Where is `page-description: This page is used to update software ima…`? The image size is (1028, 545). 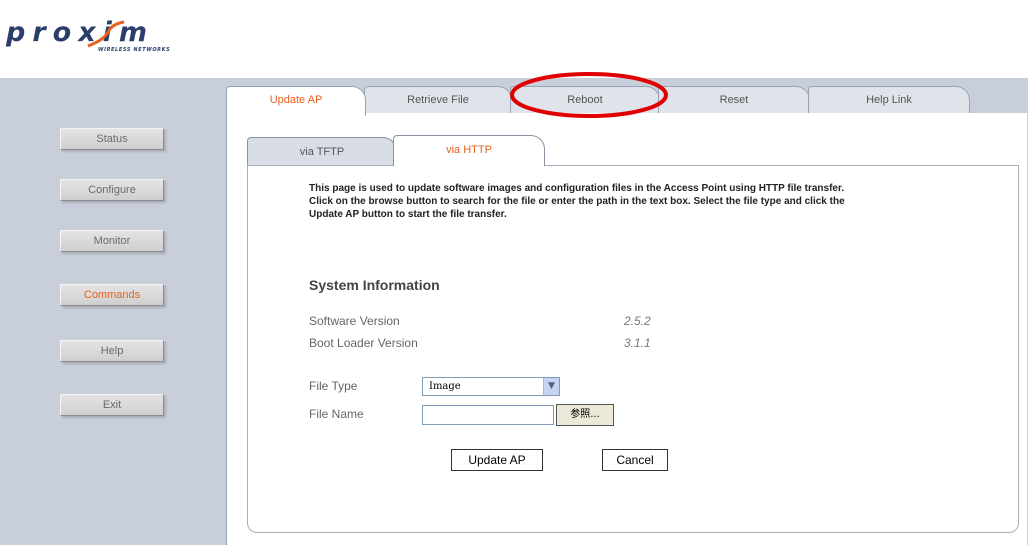 page-description: This page is used to update software ima… is located at coordinates (577, 201).